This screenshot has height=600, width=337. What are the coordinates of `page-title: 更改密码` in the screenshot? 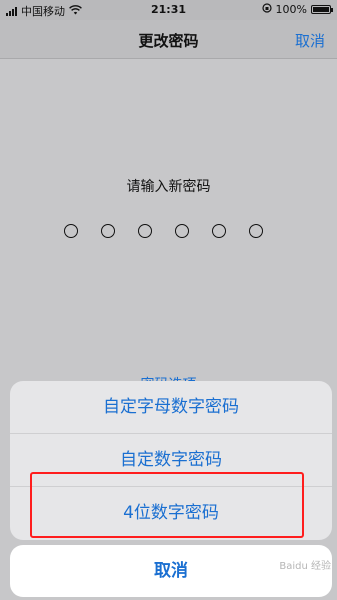 It's located at (168, 41).